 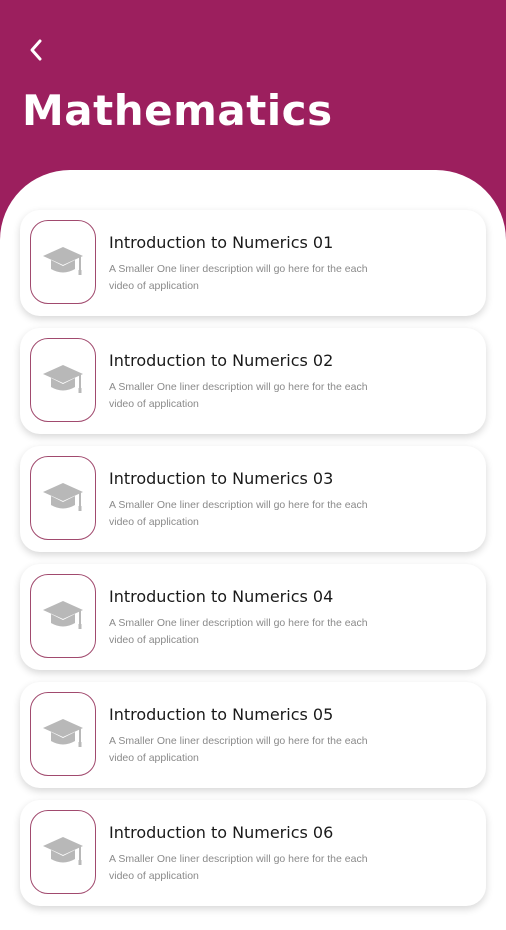 I want to click on back-button, so click(x=36, y=50).